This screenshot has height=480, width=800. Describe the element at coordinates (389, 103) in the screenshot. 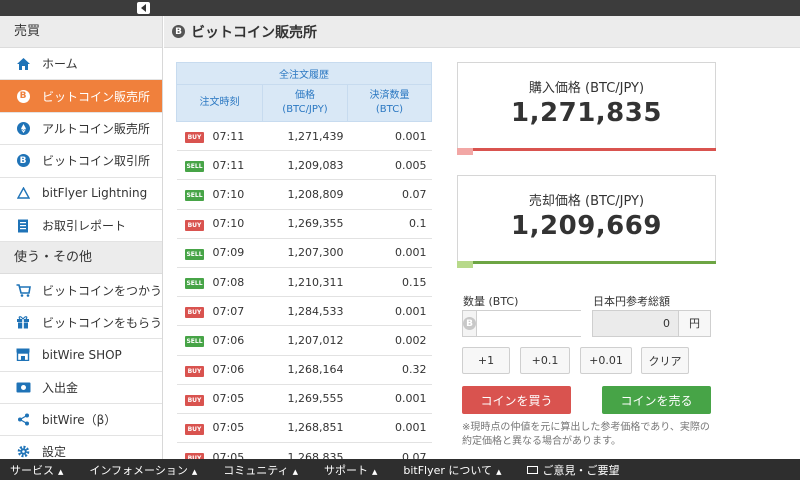

I see `column-header-qty: 決済数量 (BTC)` at that location.